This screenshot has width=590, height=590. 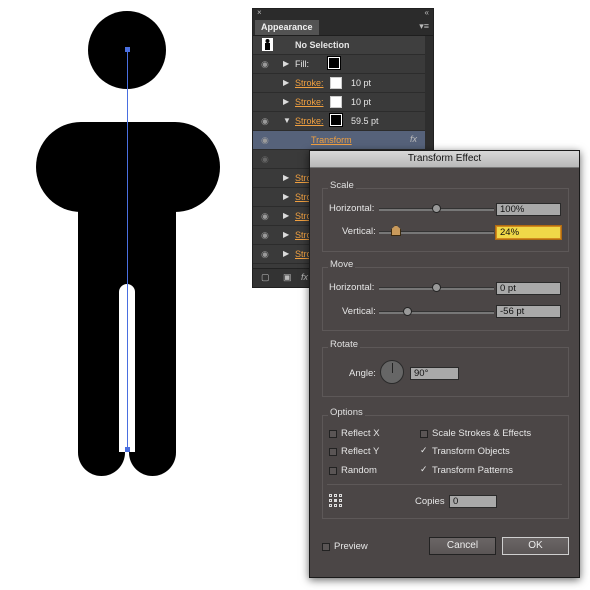 I want to click on figure-thumbnail-icon, so click(x=267, y=44).